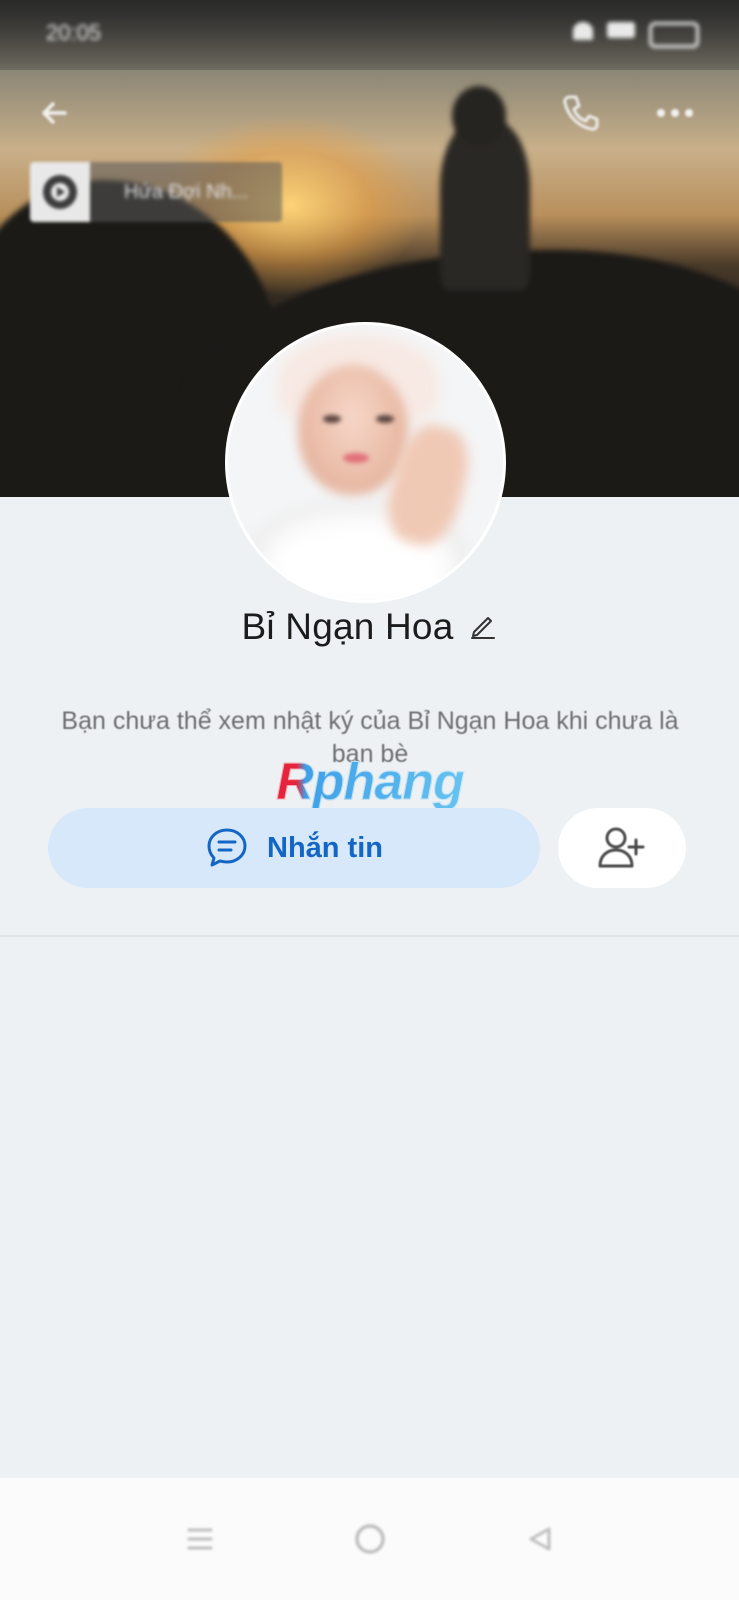  I want to click on back-button, so click(55, 113).